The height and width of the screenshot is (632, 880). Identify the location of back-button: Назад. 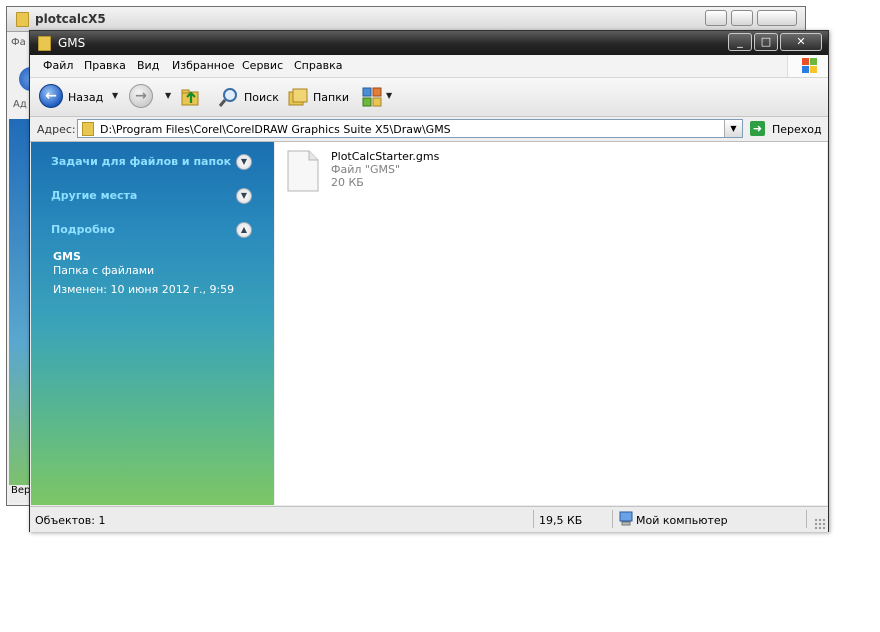
(85, 97).